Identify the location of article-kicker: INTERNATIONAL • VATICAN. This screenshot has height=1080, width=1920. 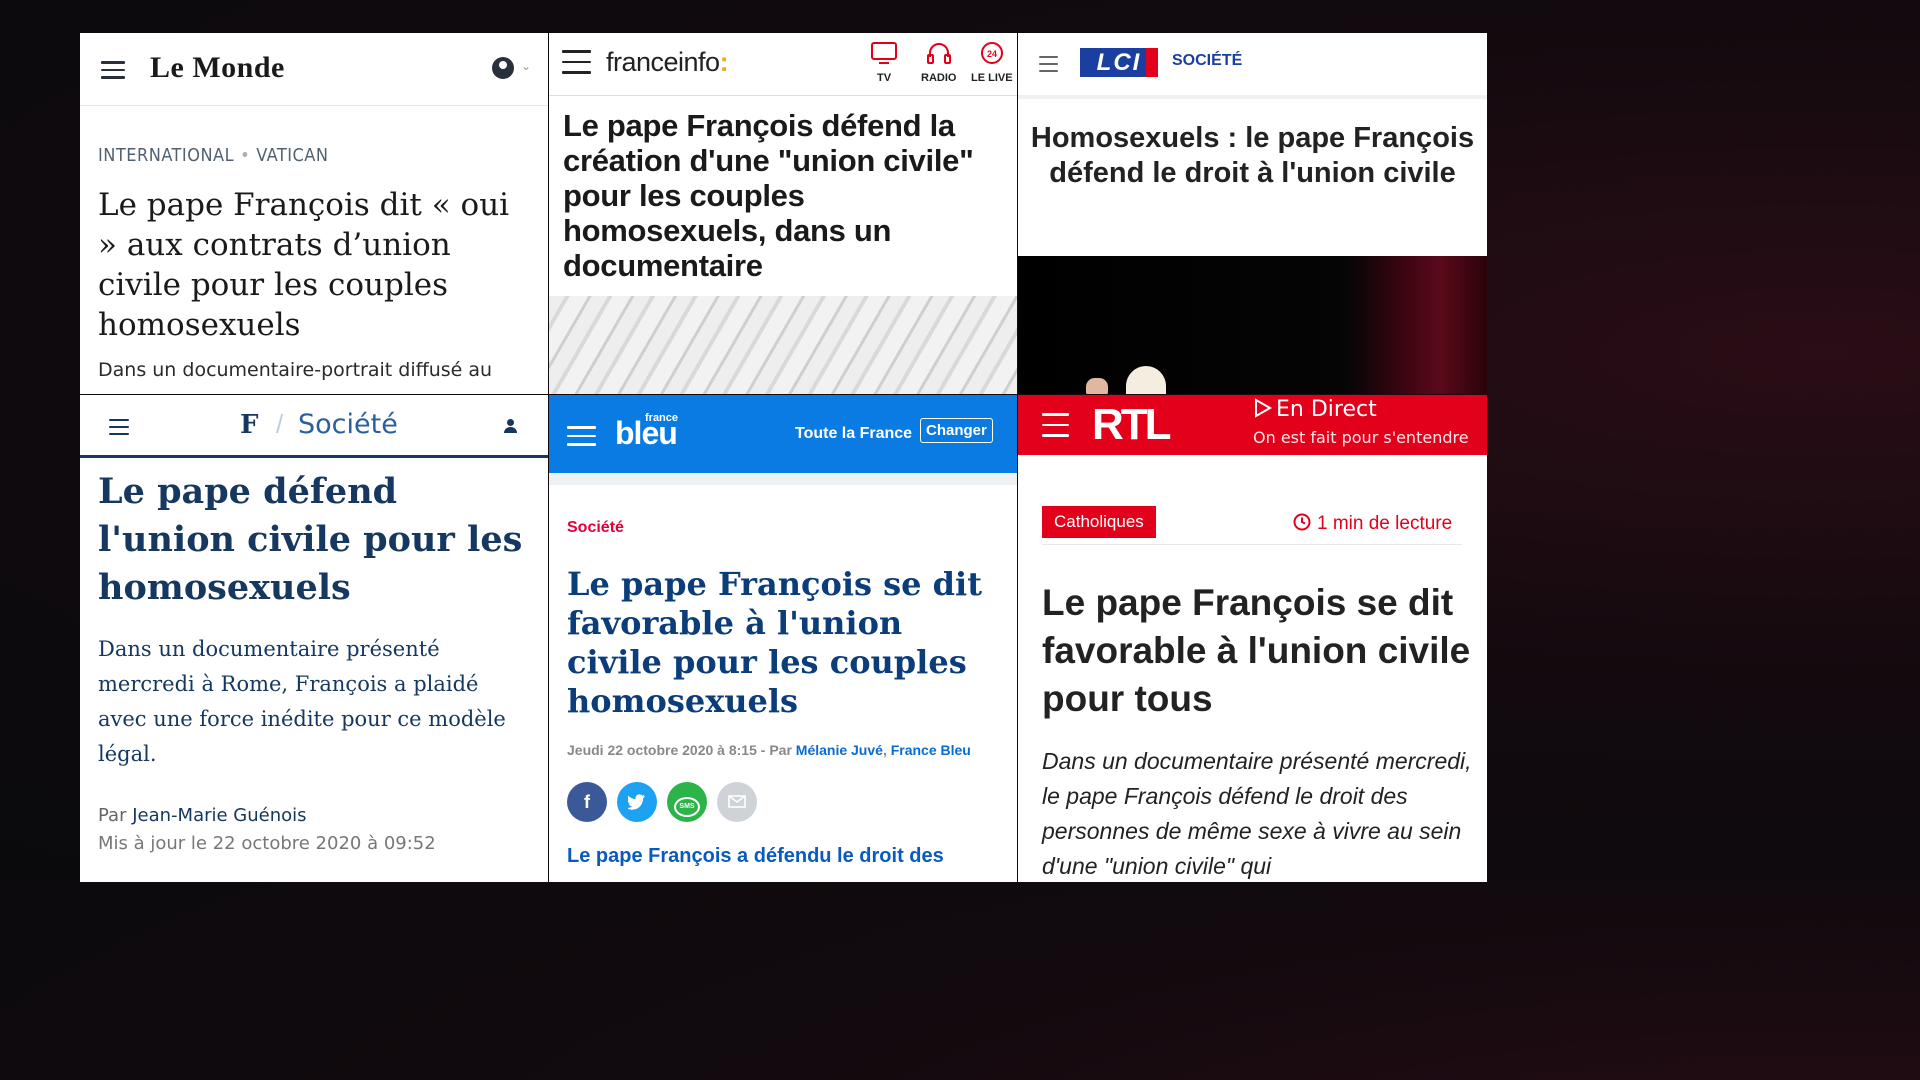
(213, 155).